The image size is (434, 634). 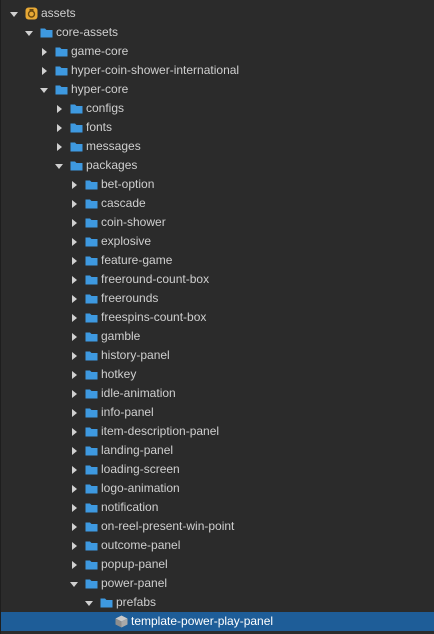 What do you see at coordinates (217, 184) in the screenshot?
I see `tree-folder-bet-option: bet-option` at bounding box center [217, 184].